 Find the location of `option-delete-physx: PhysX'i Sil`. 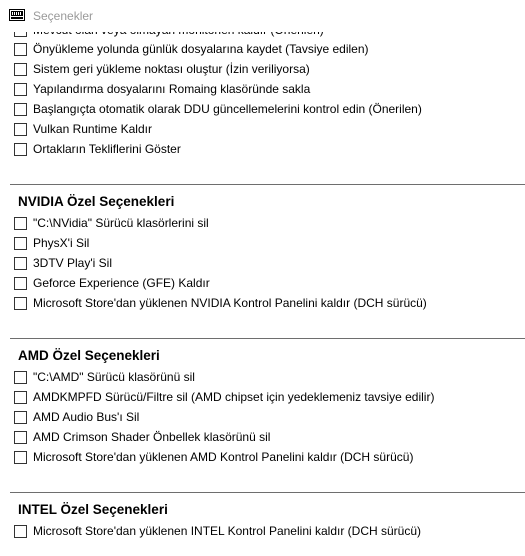

option-delete-physx: PhysX'i Sil is located at coordinates (51, 243).